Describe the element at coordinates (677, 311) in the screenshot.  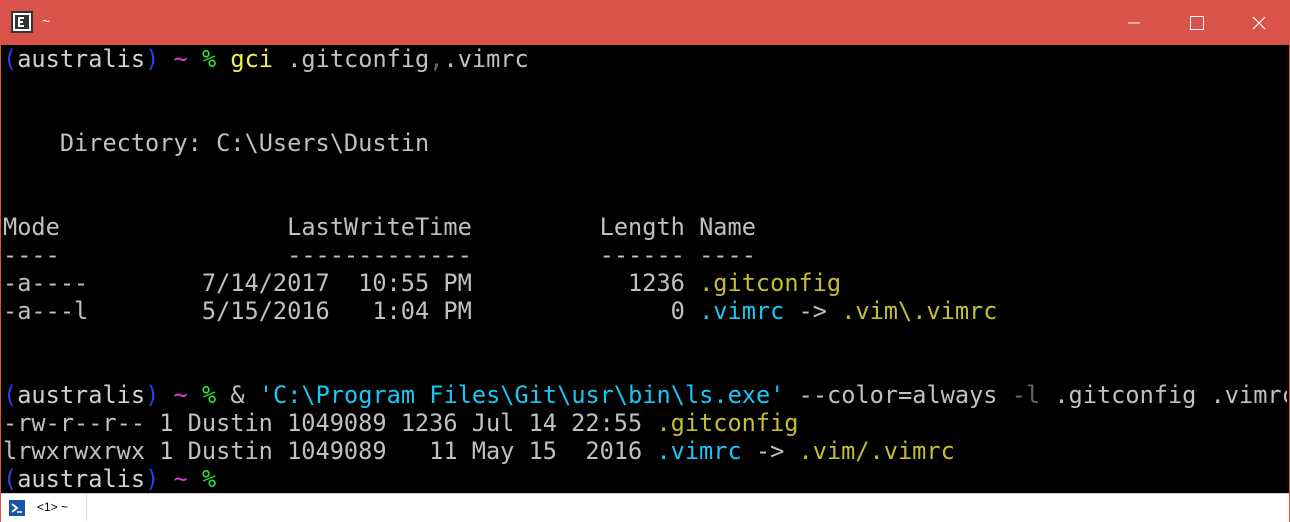
I see `row-length: 0` at that location.